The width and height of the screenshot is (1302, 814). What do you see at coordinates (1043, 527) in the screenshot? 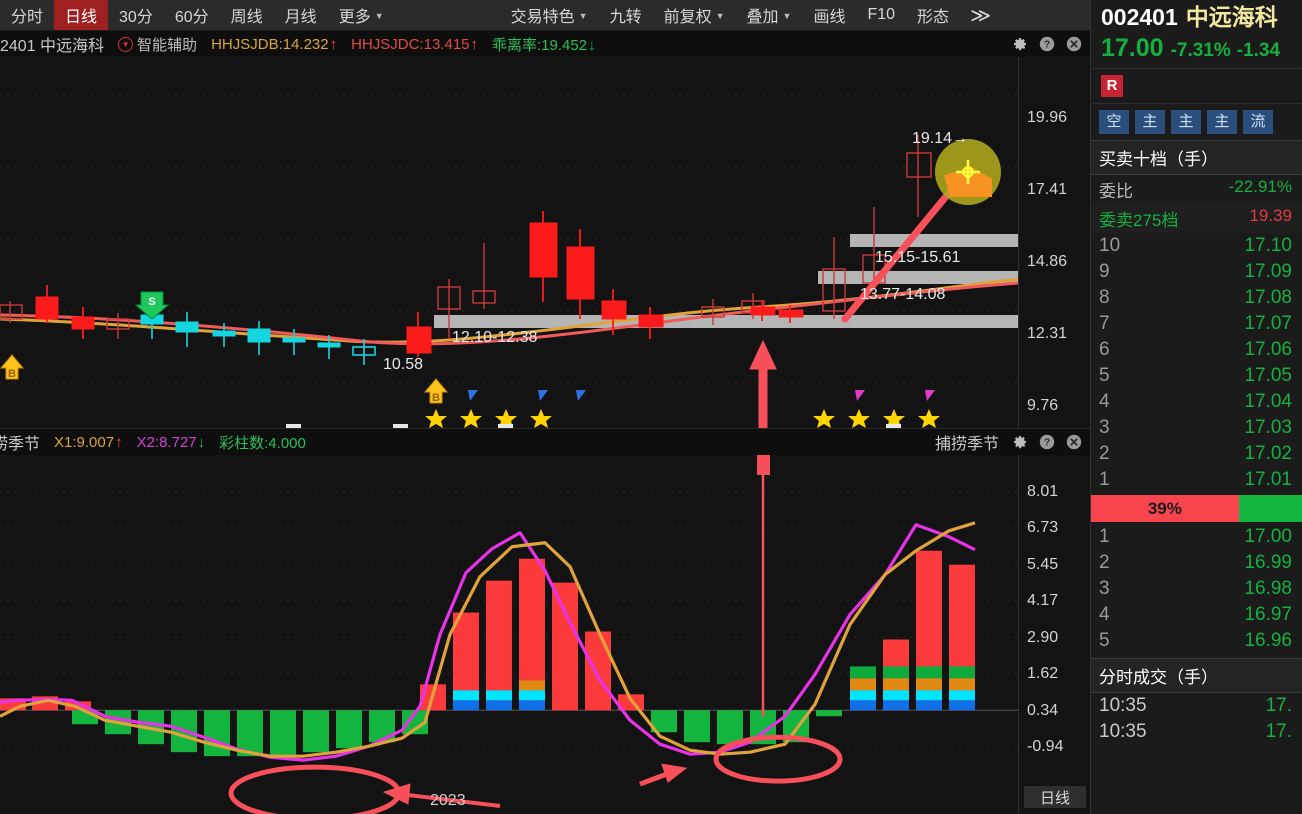
I see `y-tick: 6.73` at bounding box center [1043, 527].